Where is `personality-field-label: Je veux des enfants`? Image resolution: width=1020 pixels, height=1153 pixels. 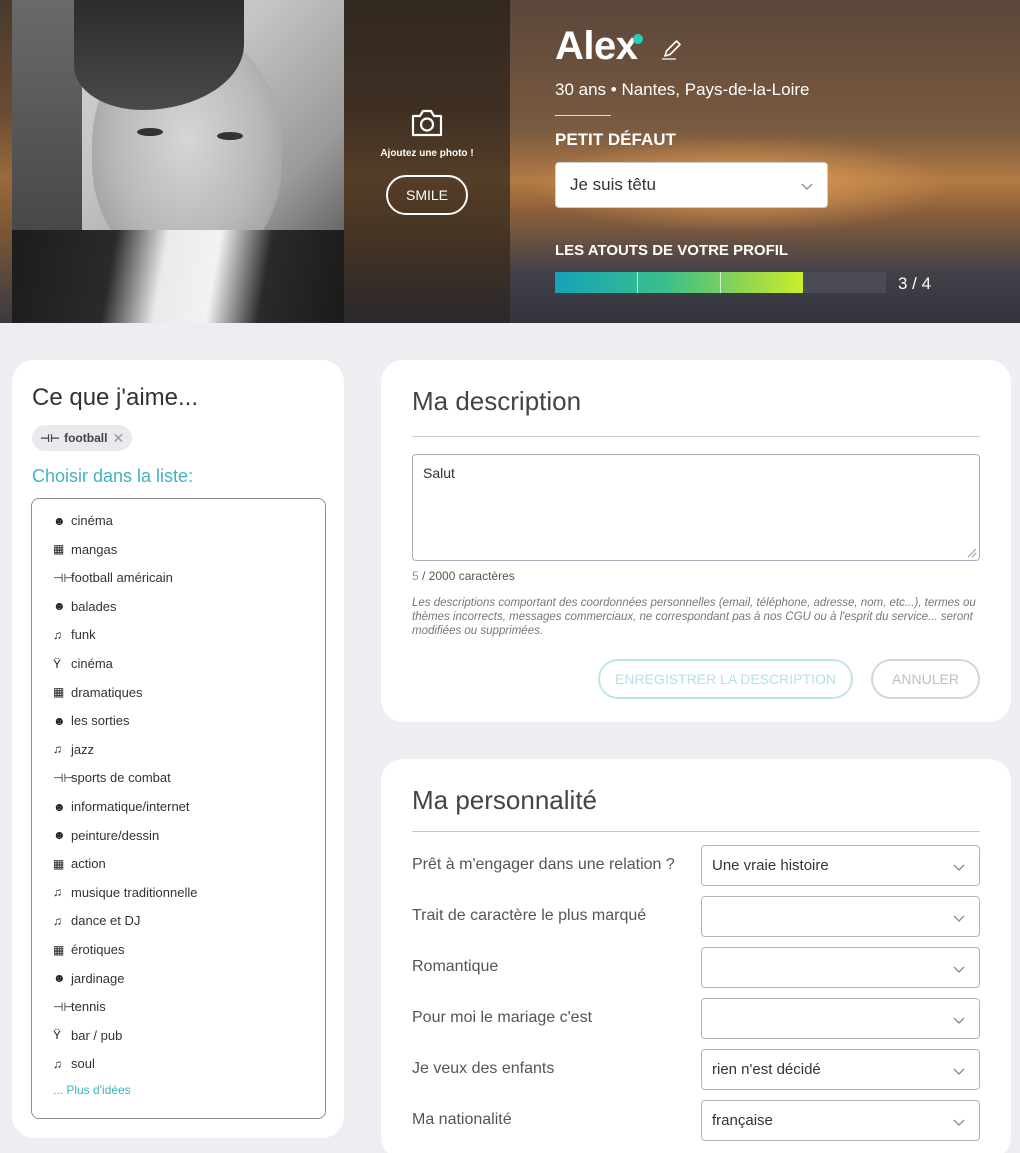
personality-field-label: Je veux des enfants is located at coordinates (483, 1068).